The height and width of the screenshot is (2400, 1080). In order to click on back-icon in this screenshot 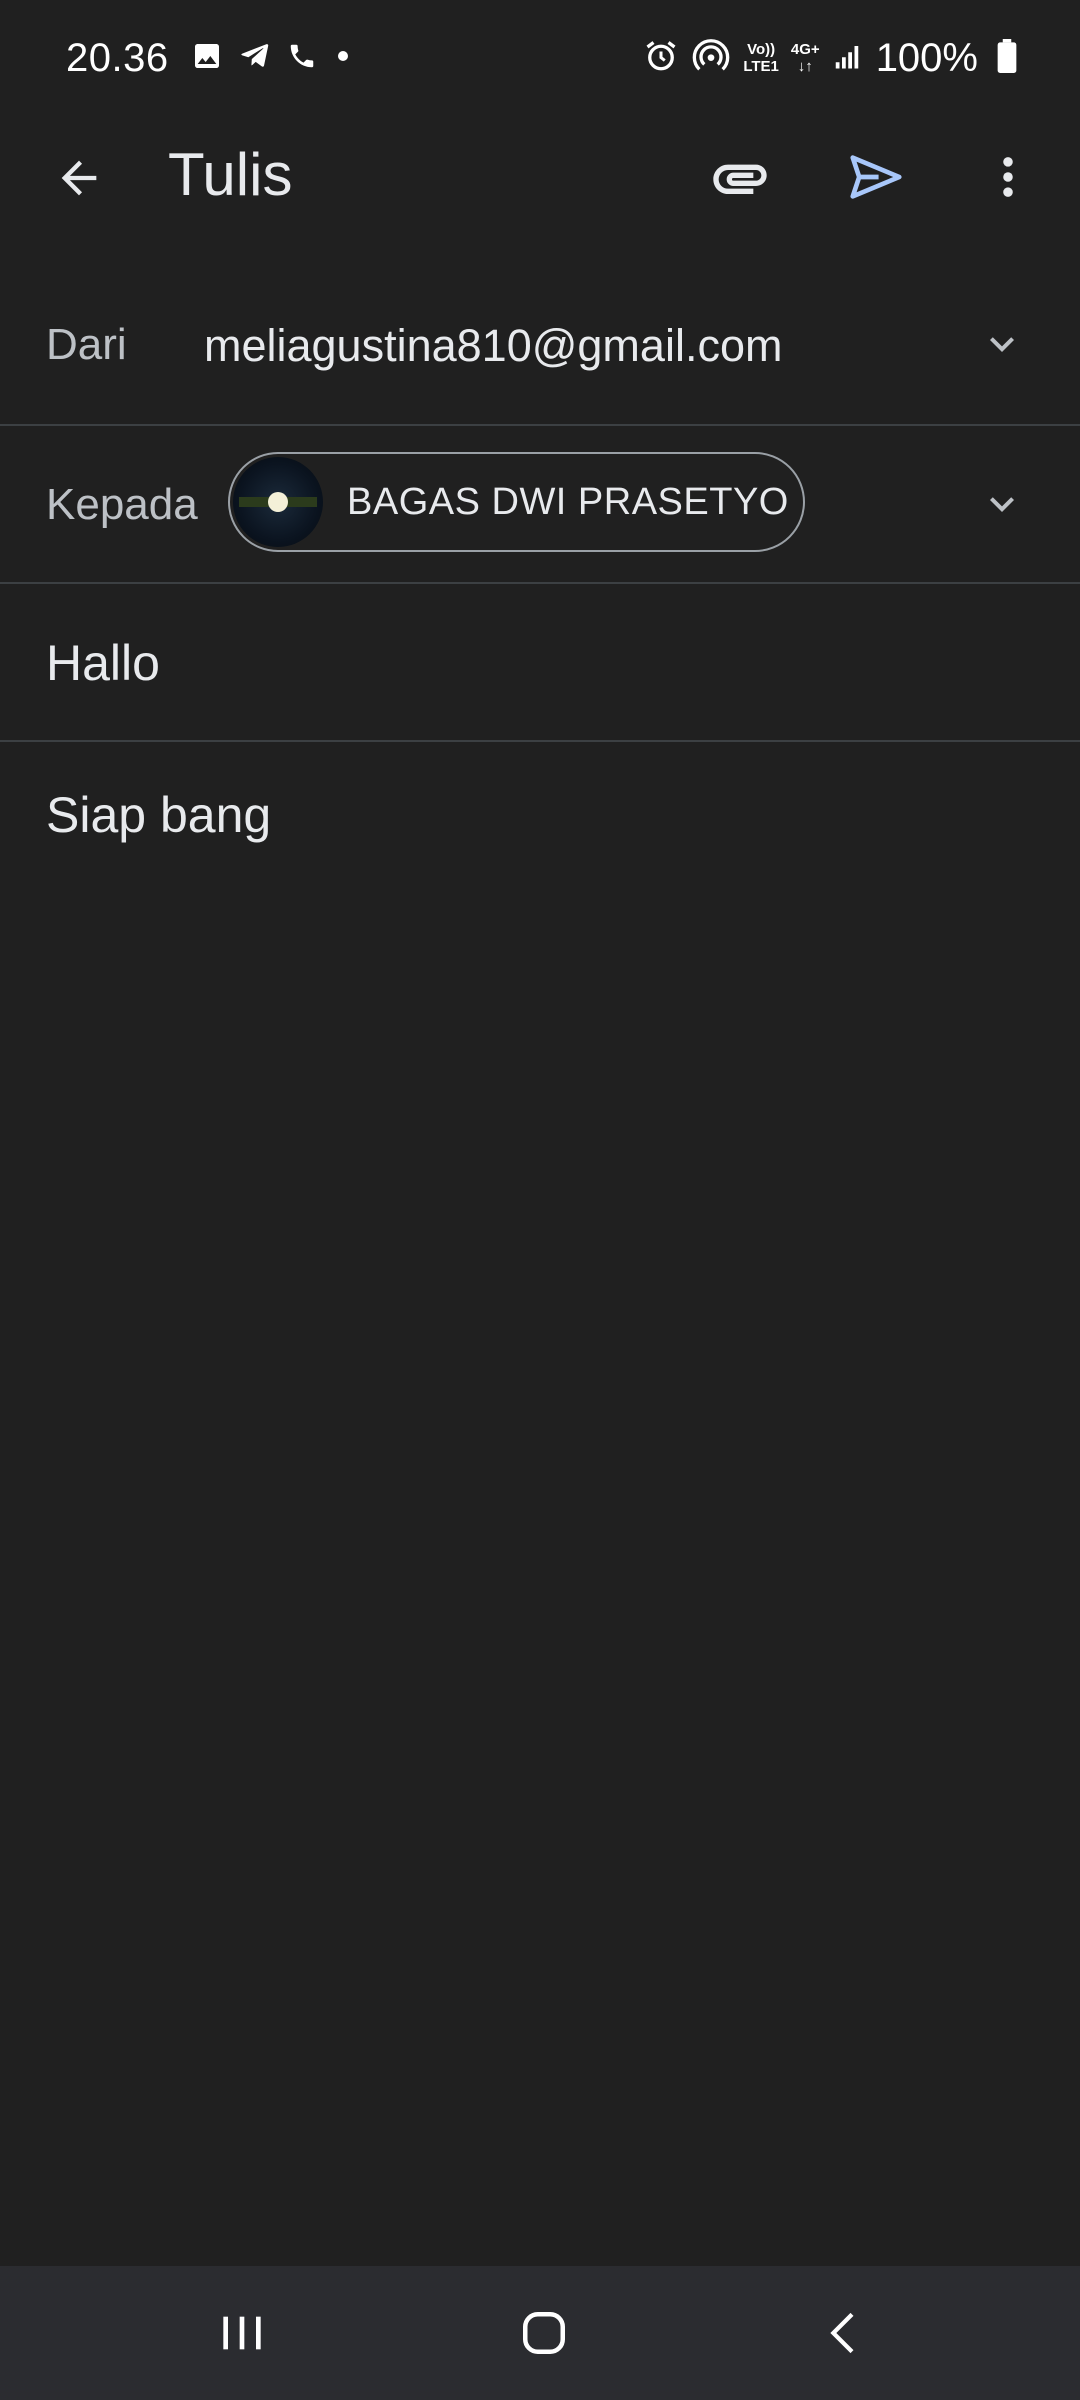, I will do `click(842, 2333)`.